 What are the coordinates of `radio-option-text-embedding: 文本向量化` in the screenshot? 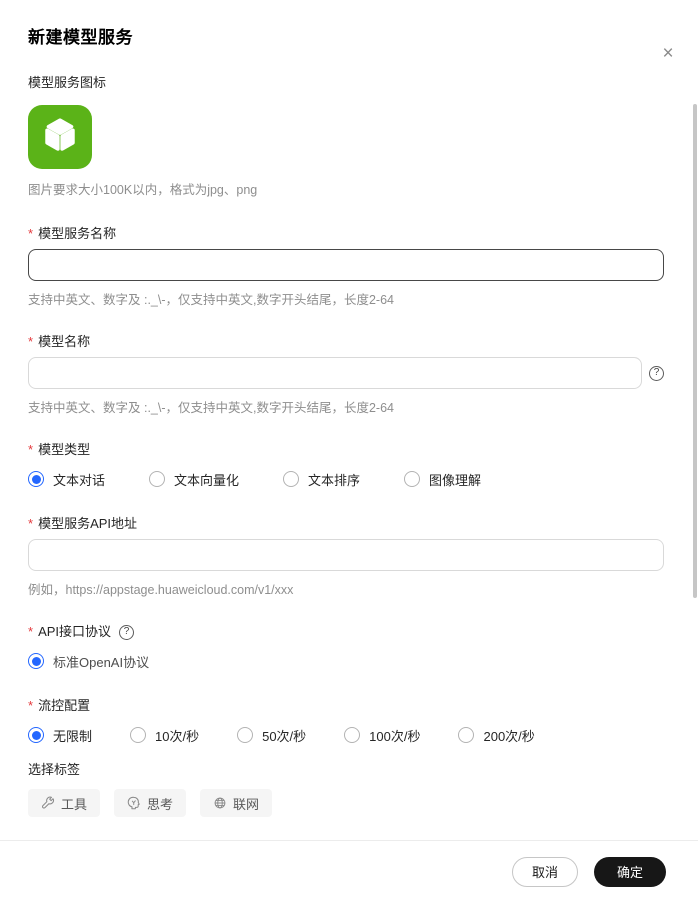 It's located at (194, 479).